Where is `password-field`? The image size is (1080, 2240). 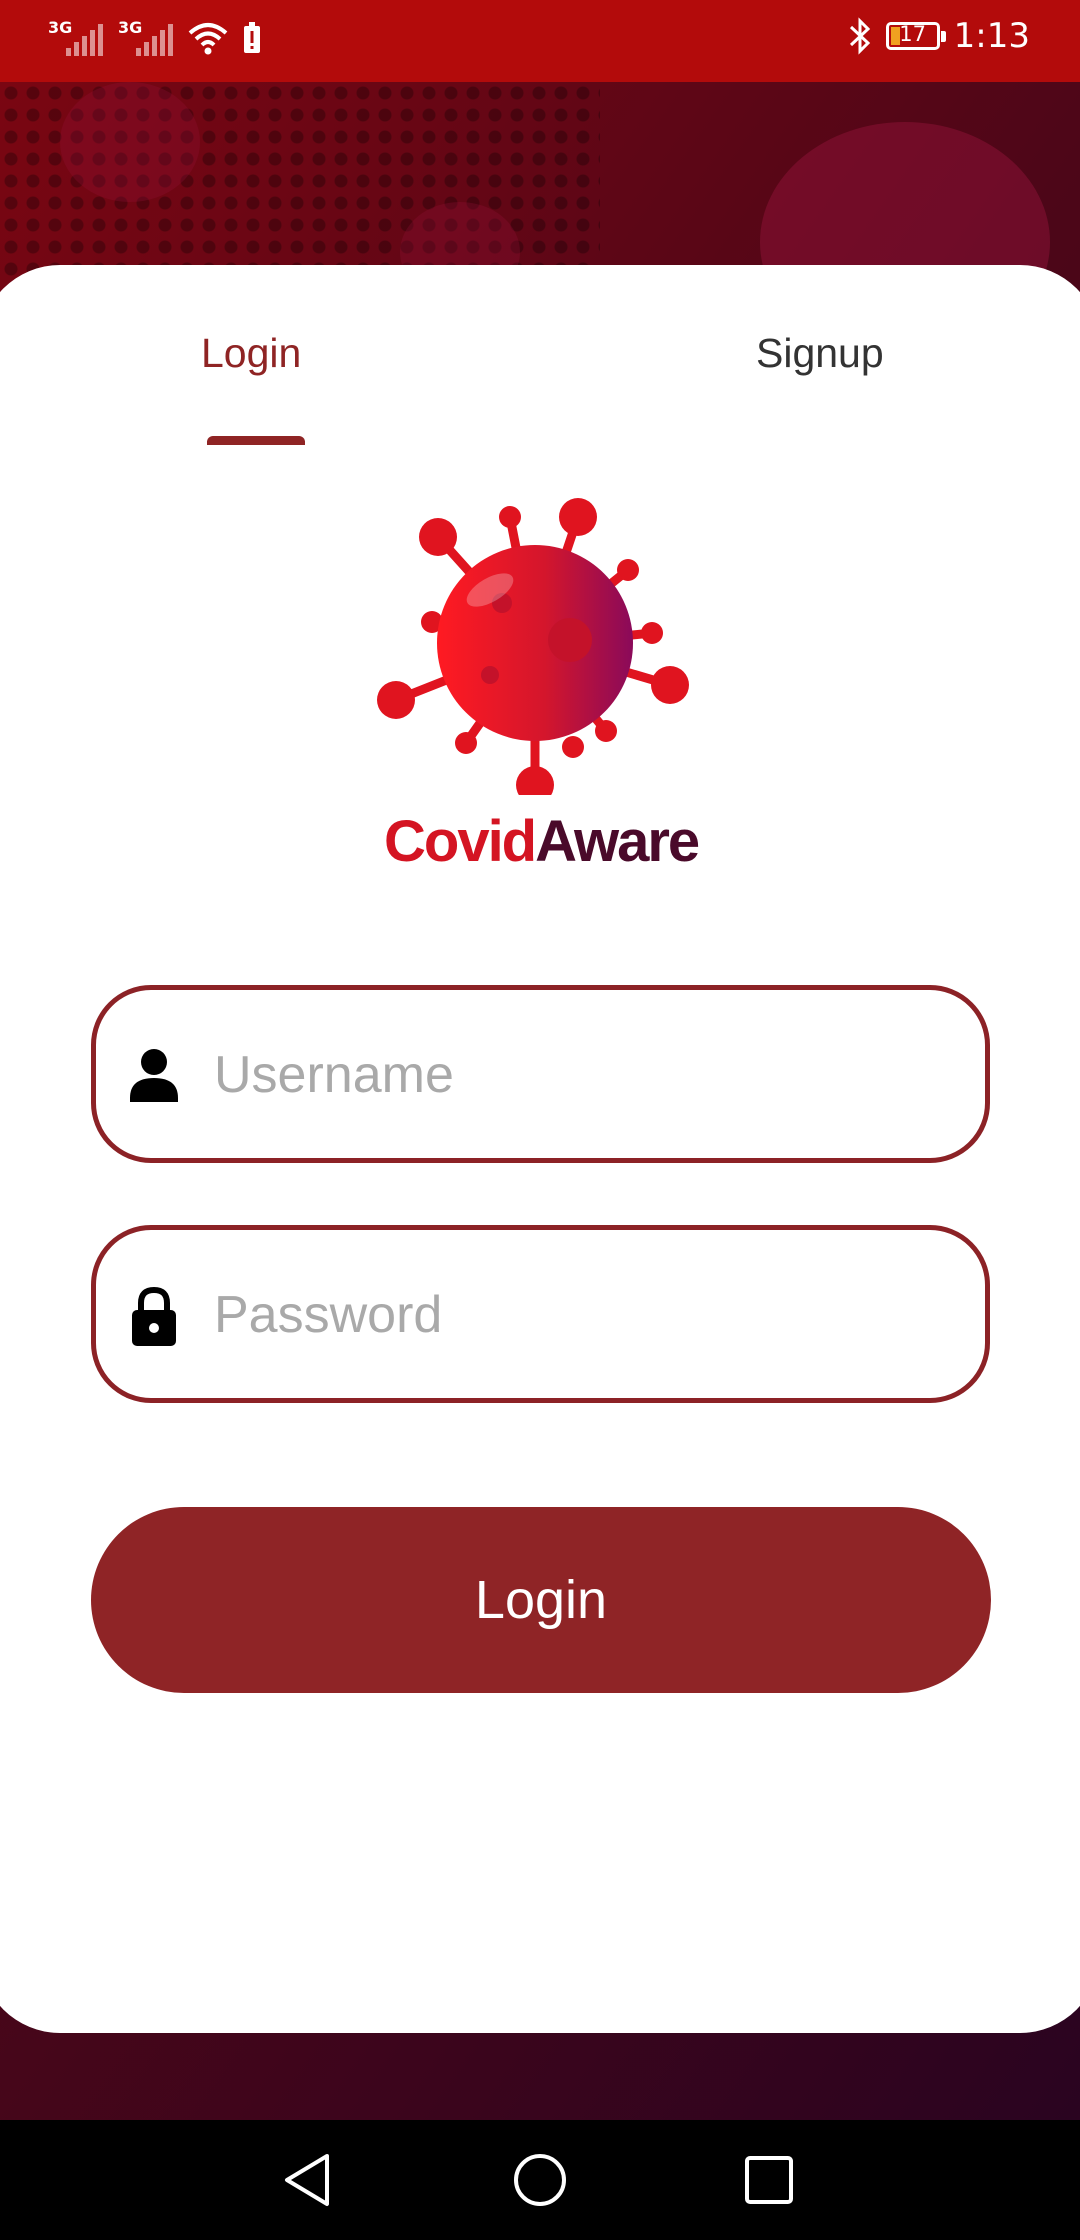 password-field is located at coordinates (540, 1314).